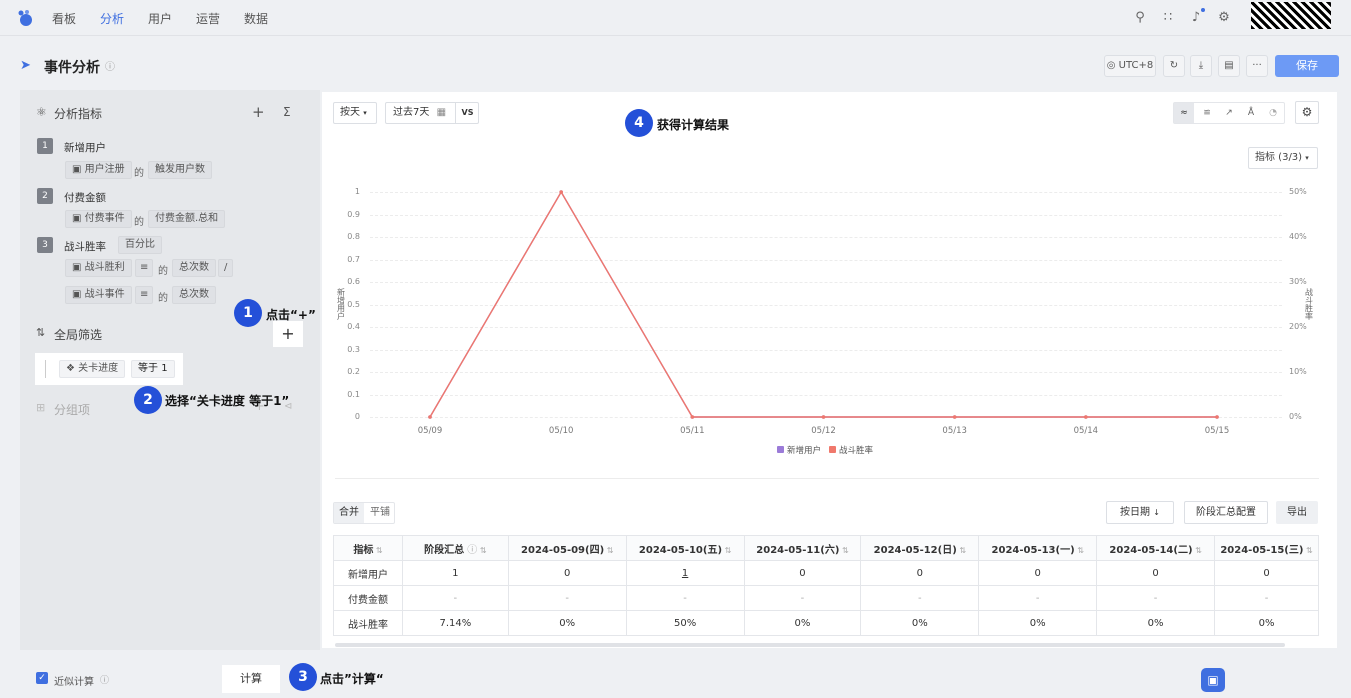 Image resolution: width=1351 pixels, height=698 pixels. What do you see at coordinates (1135, 512) in the screenshot?
I see `by-date-label: 按日期` at bounding box center [1135, 512].